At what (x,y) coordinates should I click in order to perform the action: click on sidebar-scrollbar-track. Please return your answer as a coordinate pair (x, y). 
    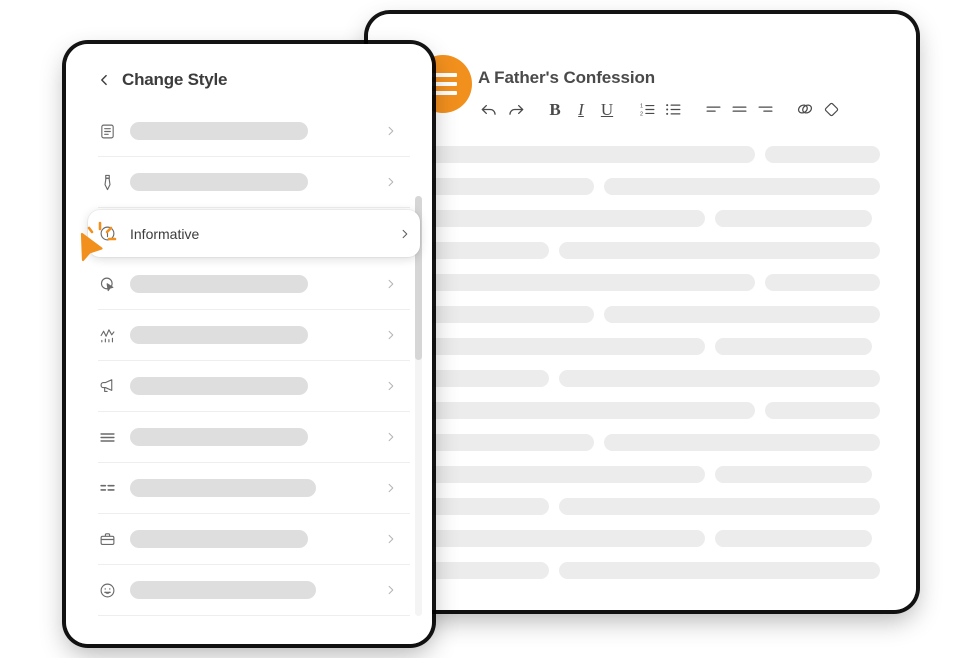
    Looking at the image, I should click on (418, 406).